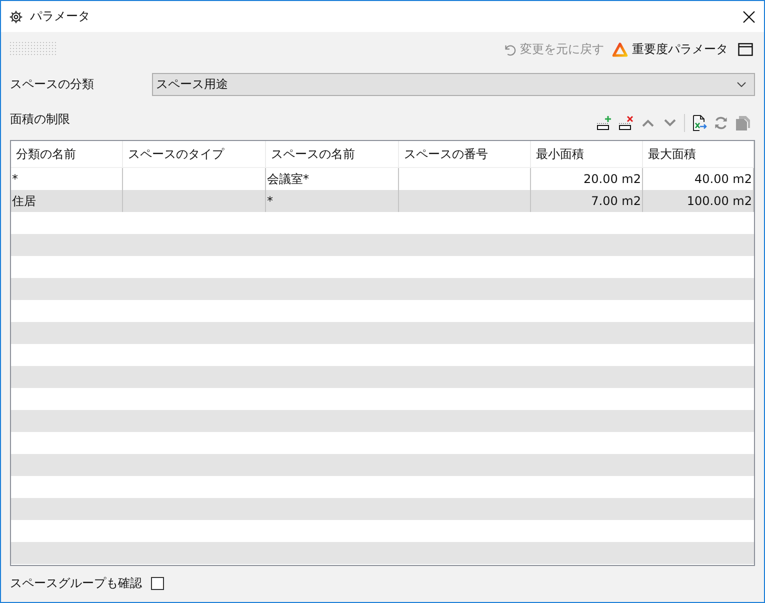 The image size is (765, 603). Describe the element at coordinates (76, 583) in the screenshot. I see `checkbox-label: スペースグループも確認` at that location.